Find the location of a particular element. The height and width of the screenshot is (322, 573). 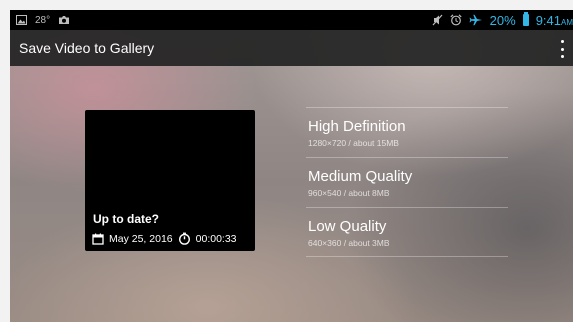

video-thumbnail-card: Up to date? May 25, 2016 00:00:33 is located at coordinates (170, 180).